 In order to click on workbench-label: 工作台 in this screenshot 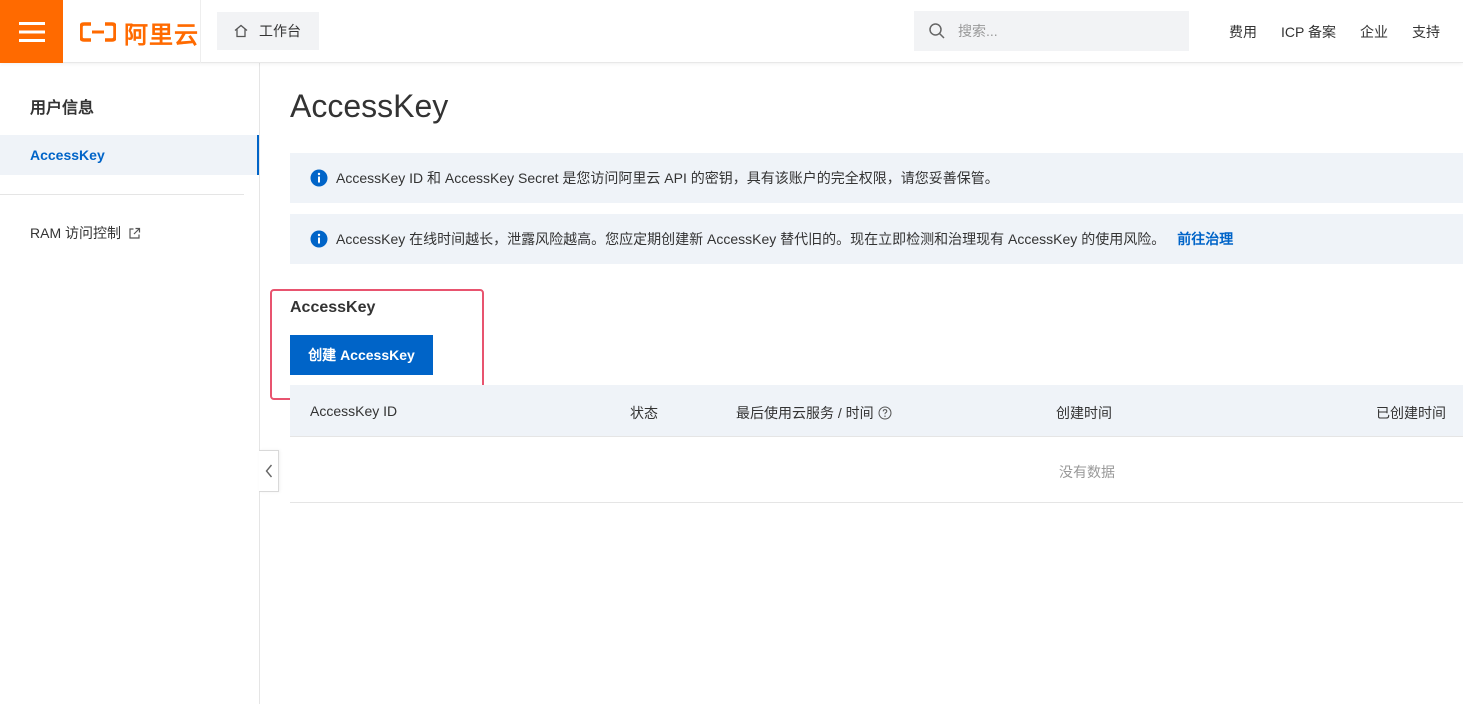, I will do `click(280, 31)`.